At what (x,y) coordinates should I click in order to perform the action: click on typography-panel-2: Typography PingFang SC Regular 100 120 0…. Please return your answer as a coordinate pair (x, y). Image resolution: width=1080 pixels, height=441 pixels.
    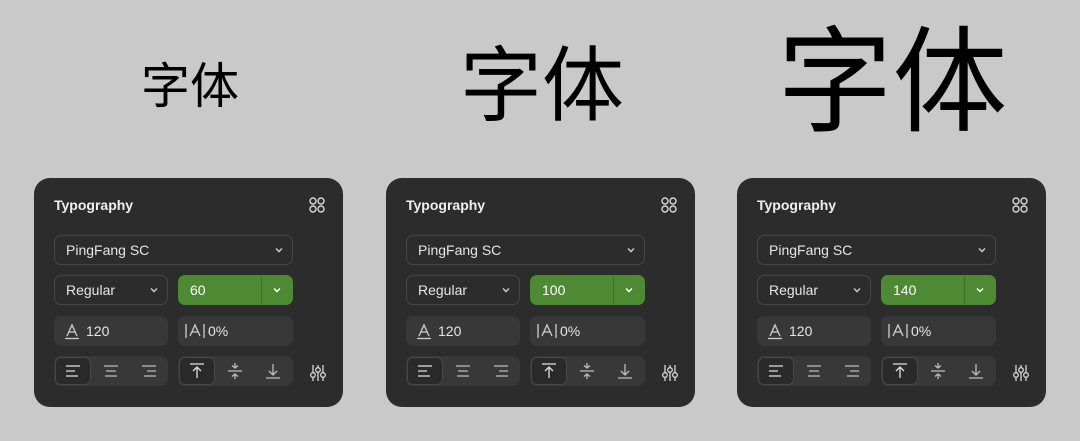
    Looking at the image, I should click on (540, 292).